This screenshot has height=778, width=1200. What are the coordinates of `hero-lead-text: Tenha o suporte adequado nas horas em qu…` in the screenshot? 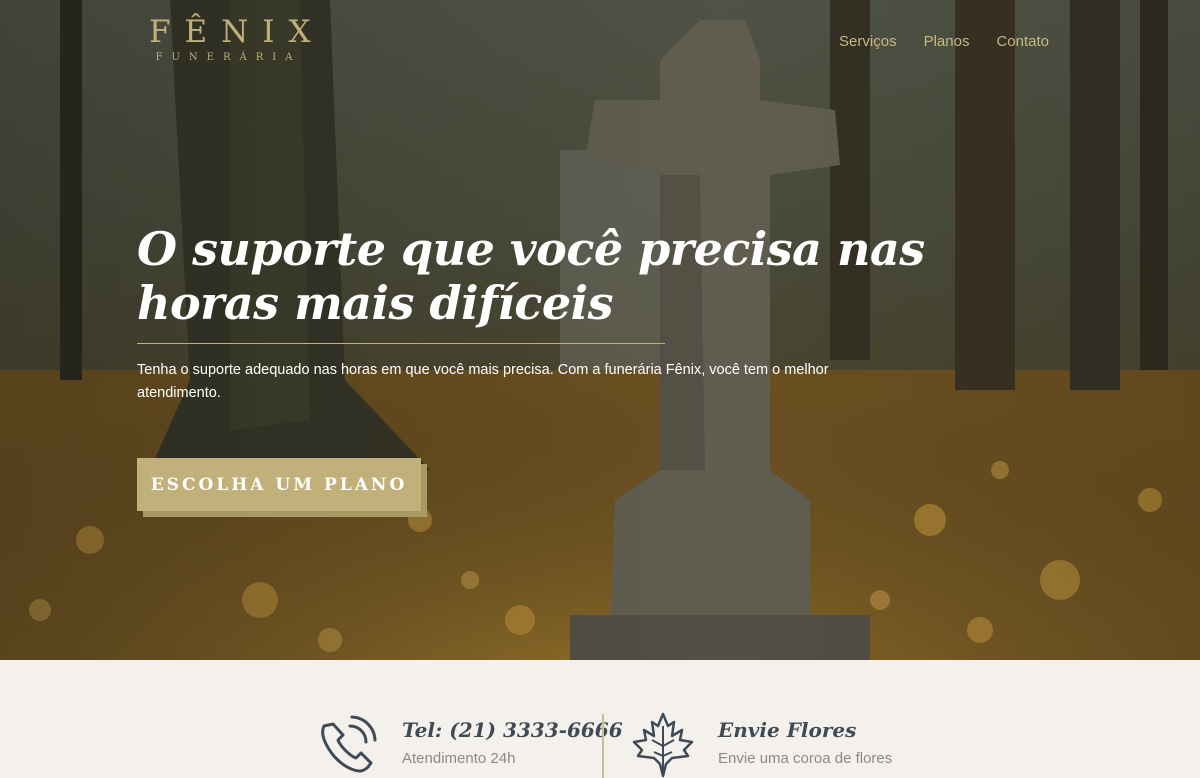 It's located at (483, 381).